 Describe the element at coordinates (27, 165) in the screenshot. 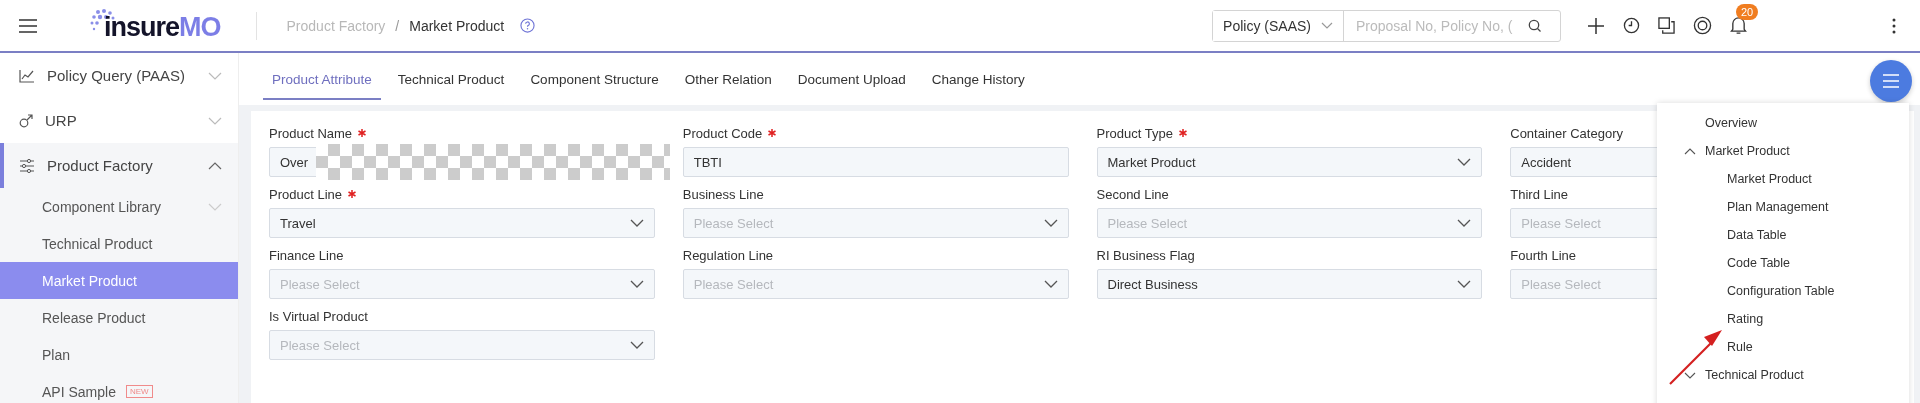

I see `sliders-icon` at that location.